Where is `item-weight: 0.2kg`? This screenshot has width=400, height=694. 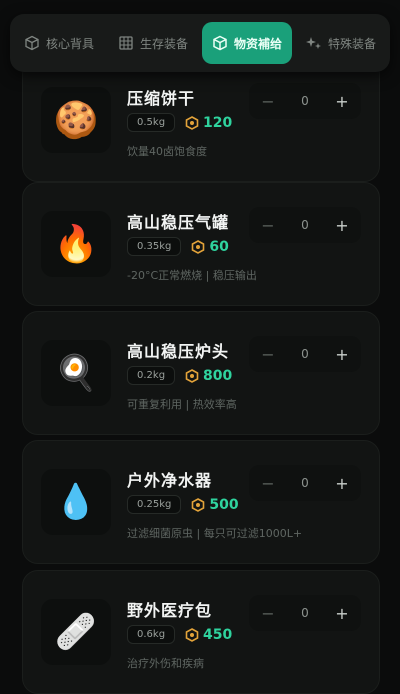
item-weight: 0.2kg is located at coordinates (151, 375).